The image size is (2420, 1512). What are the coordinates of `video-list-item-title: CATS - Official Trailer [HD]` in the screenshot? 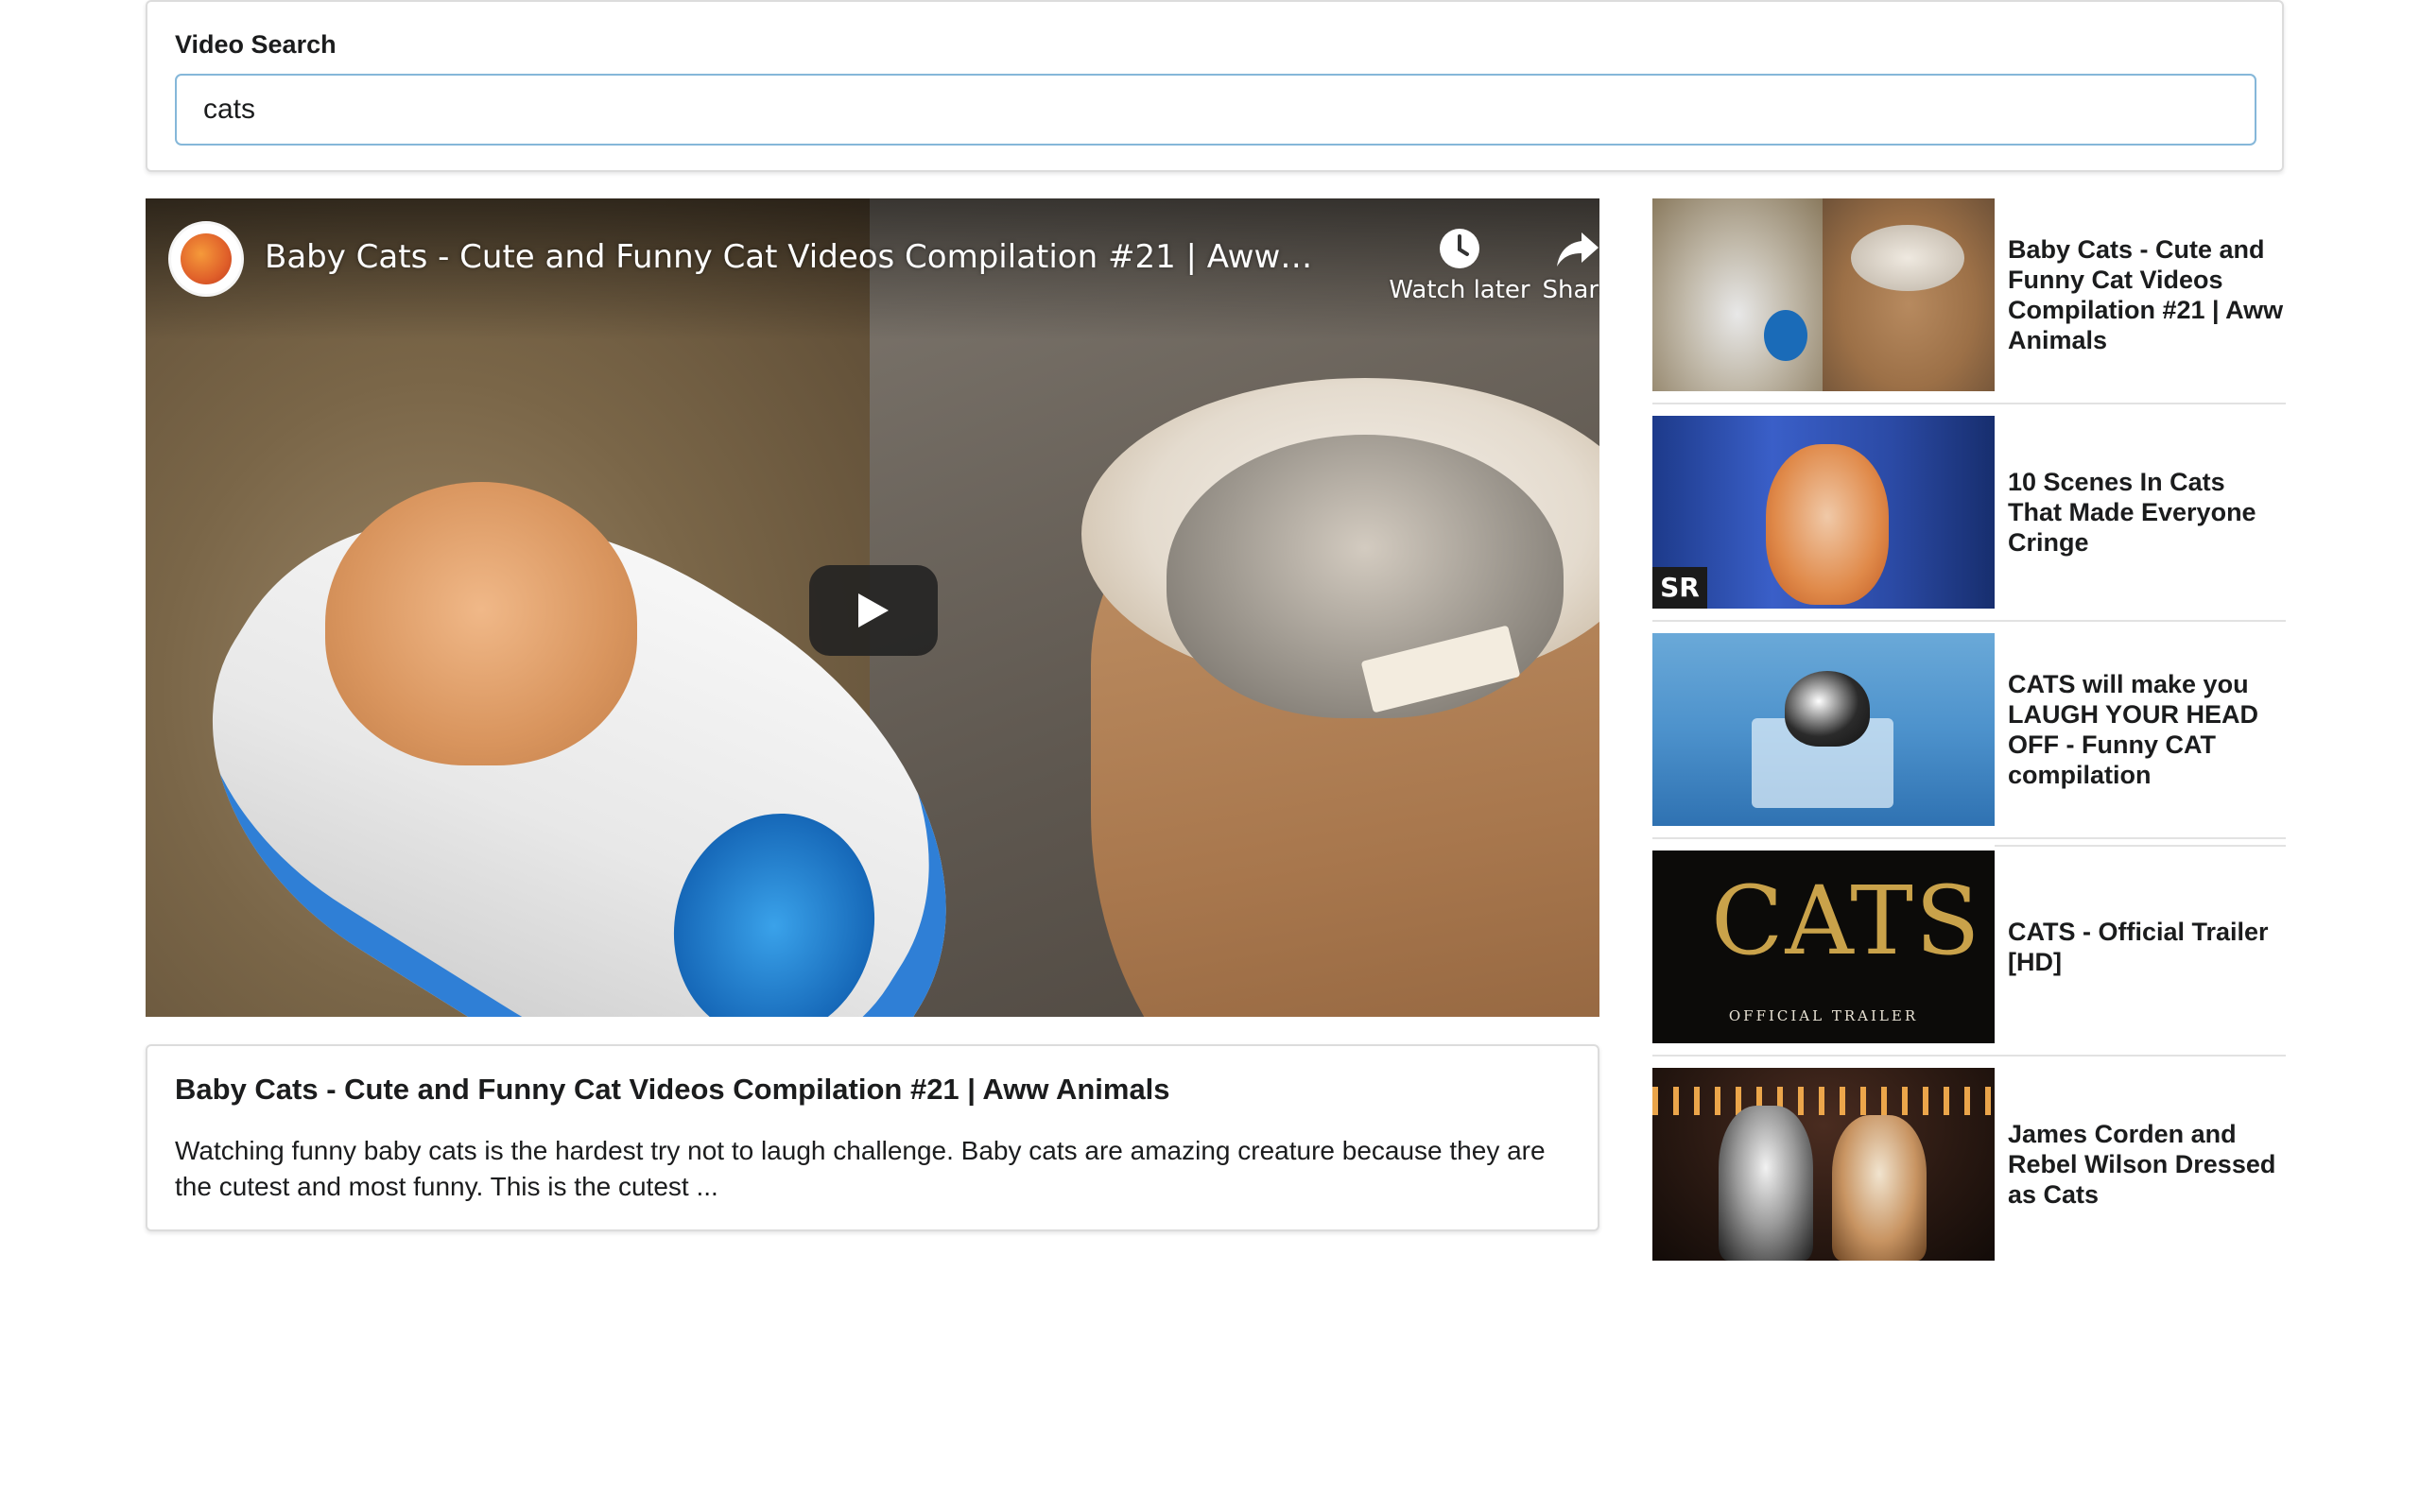 It's located at (2147, 946).